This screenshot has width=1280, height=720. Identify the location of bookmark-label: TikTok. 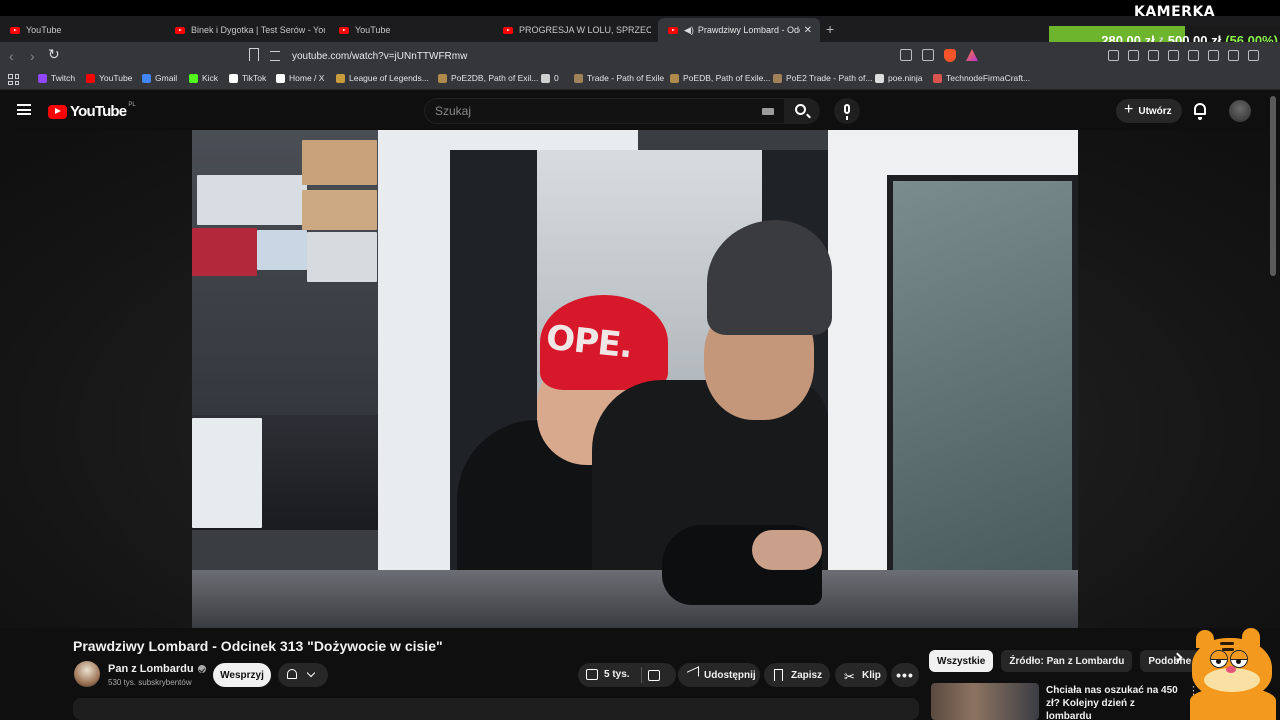
(254, 78).